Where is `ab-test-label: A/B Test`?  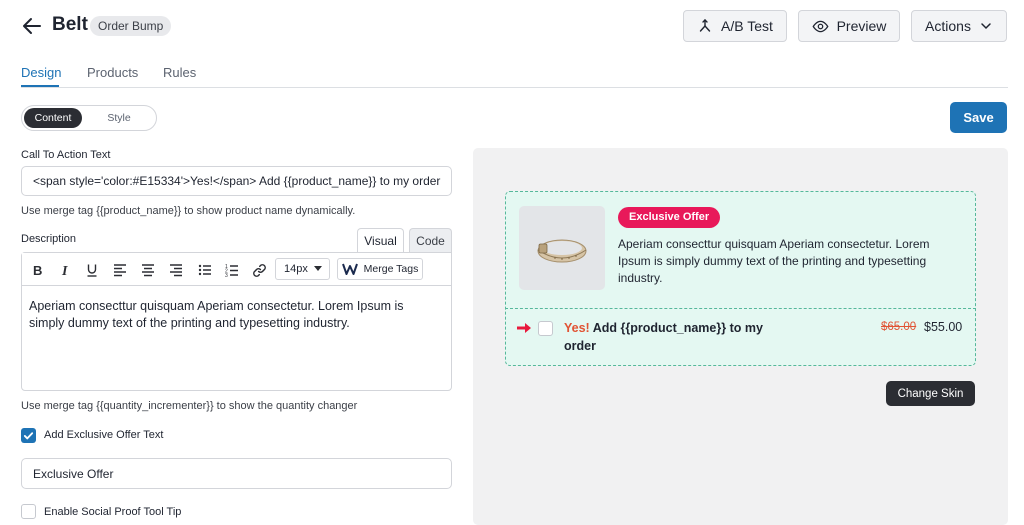
ab-test-label: A/B Test is located at coordinates (747, 26).